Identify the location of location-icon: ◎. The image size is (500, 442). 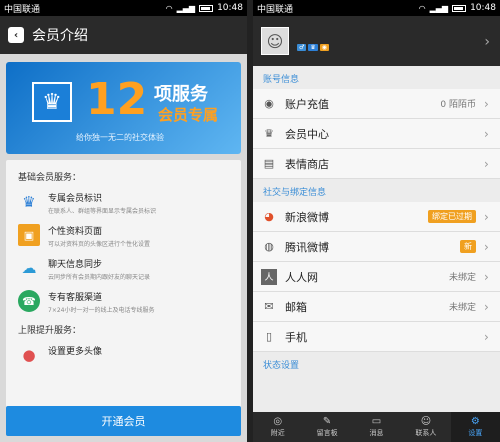
(278, 421).